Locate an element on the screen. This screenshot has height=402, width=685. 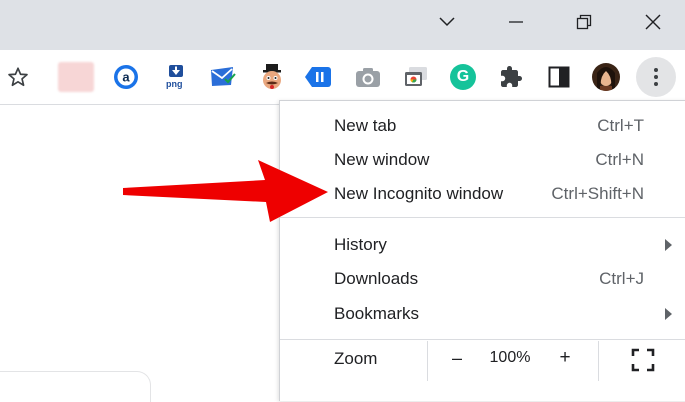
close-button is located at coordinates (653, 22).